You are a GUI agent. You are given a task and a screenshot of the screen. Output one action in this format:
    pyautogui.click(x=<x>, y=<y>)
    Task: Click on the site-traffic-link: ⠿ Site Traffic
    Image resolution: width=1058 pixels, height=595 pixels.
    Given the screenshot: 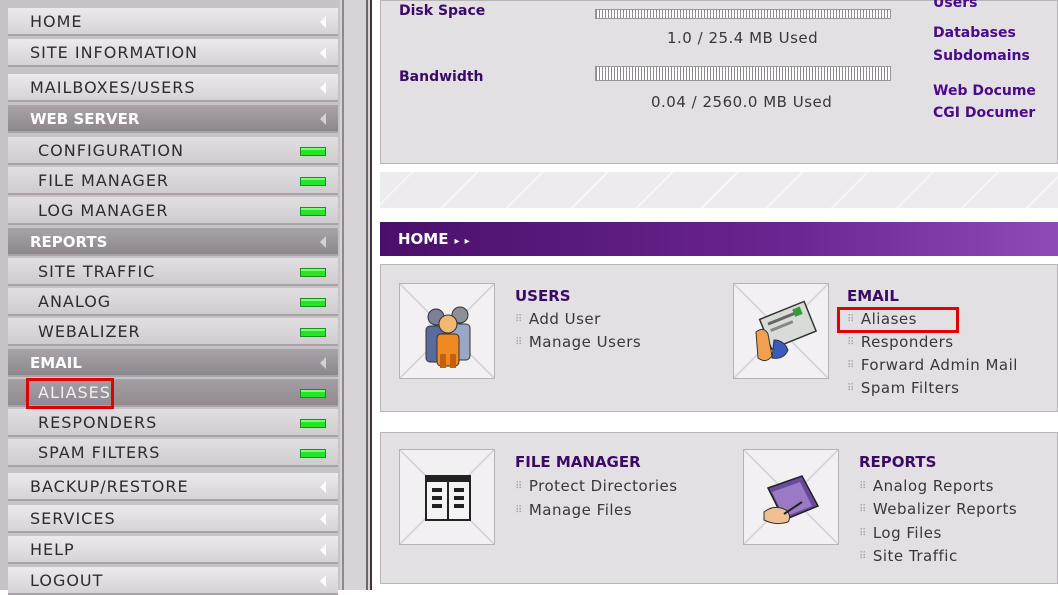 What is the action you would take?
    pyautogui.click(x=908, y=556)
    